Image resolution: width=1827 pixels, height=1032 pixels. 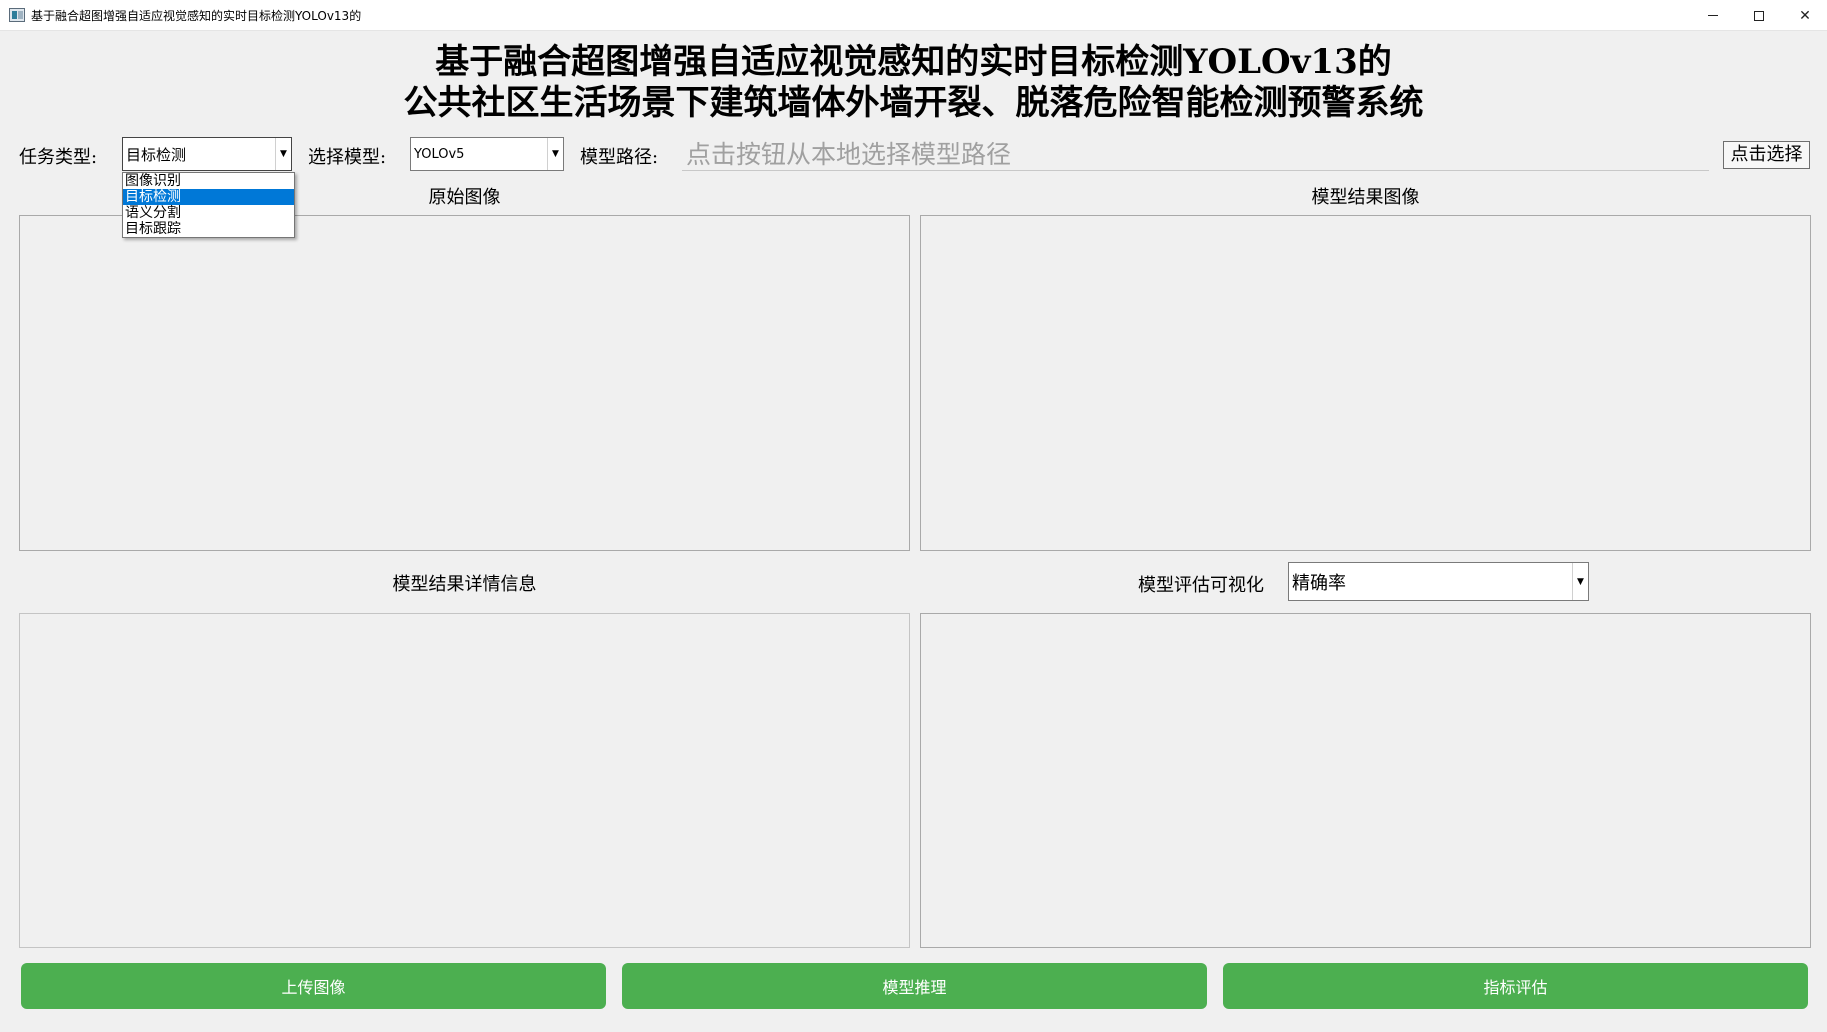 I want to click on result-details-label: 模型结果详情信息, so click(x=464, y=584).